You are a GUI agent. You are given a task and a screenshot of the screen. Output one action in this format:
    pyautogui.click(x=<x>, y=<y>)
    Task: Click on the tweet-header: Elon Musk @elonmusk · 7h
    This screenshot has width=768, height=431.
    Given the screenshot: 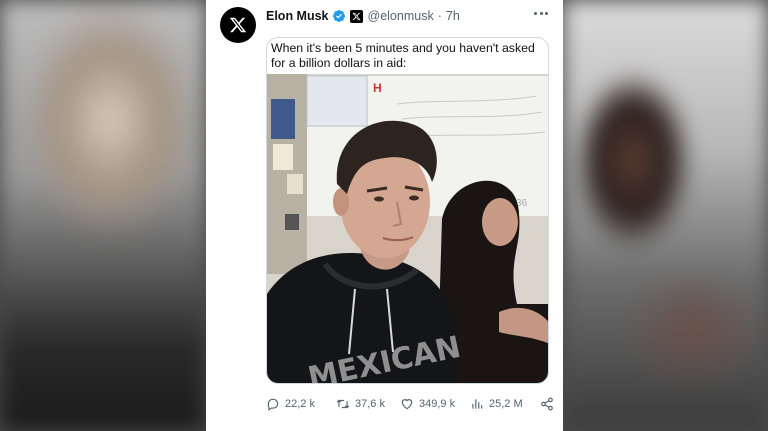 What is the action you would take?
    pyautogui.click(x=363, y=16)
    